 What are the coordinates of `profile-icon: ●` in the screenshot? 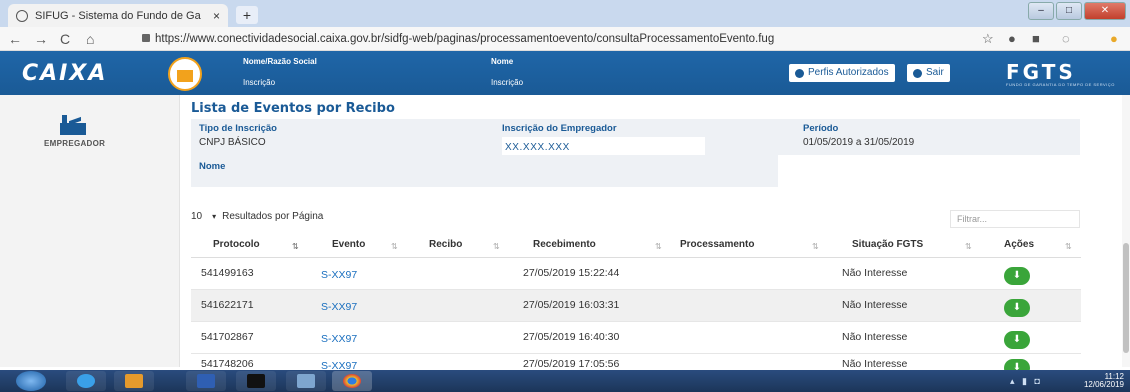 It's located at (1114, 38).